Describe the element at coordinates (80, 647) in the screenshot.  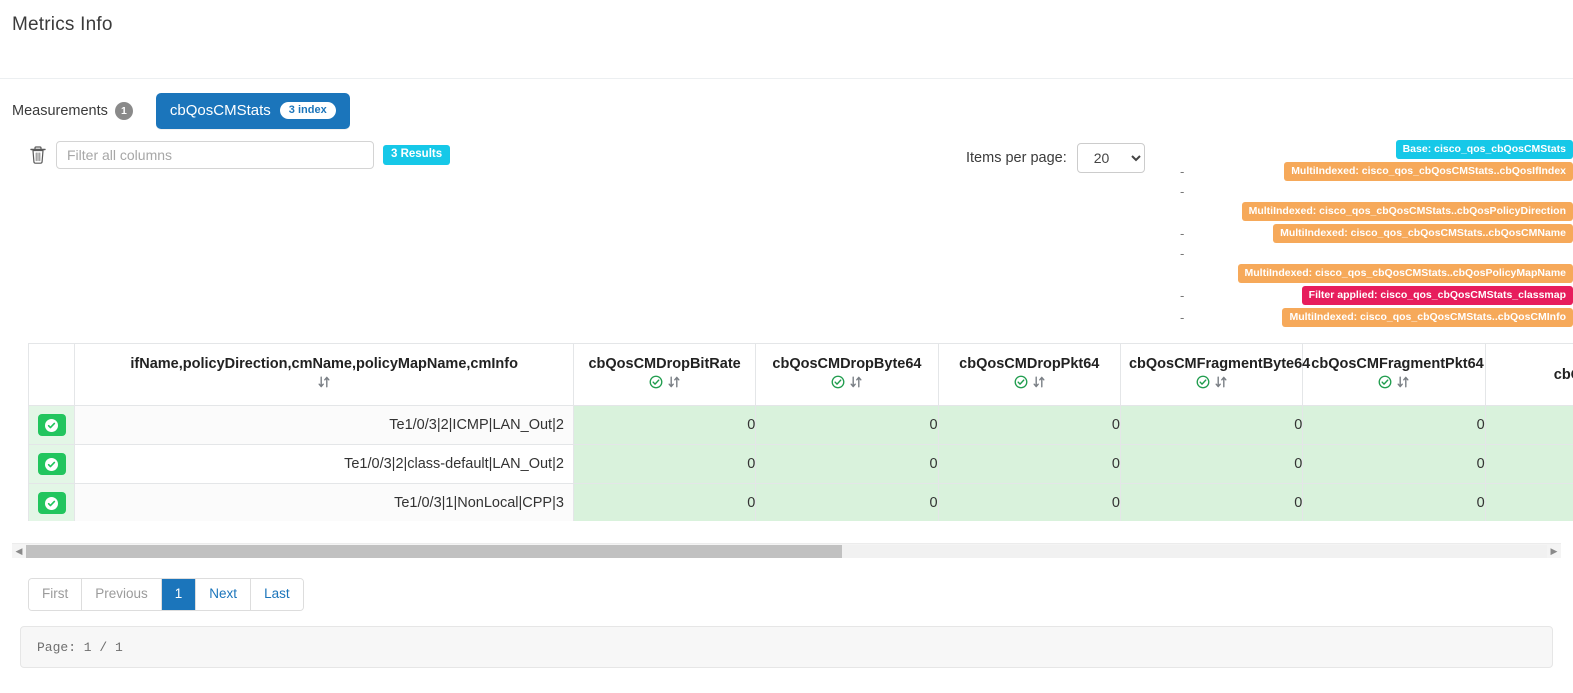
I see `page-status-text: Page: 1 / 1` at that location.